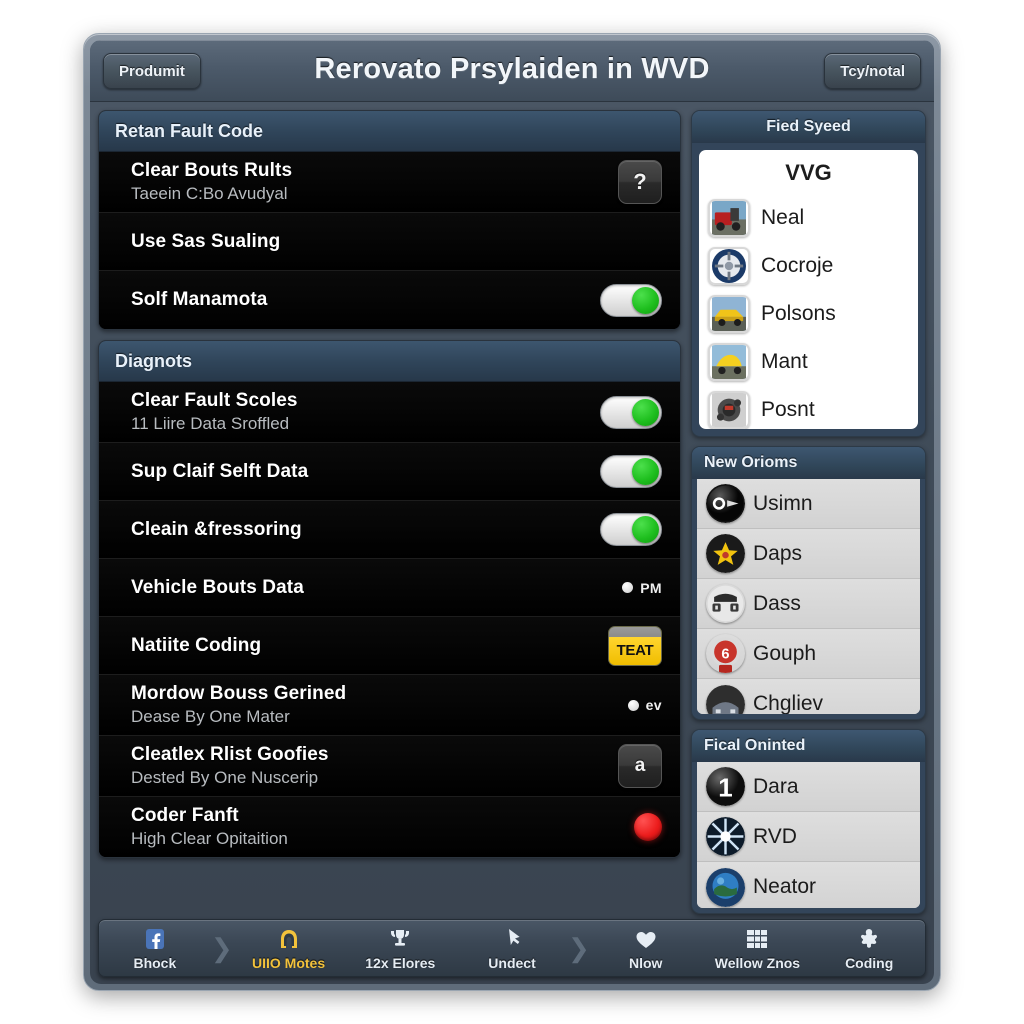 The height and width of the screenshot is (1024, 1024). I want to click on settings-row: Natiite Coding TEAT, so click(389, 646).